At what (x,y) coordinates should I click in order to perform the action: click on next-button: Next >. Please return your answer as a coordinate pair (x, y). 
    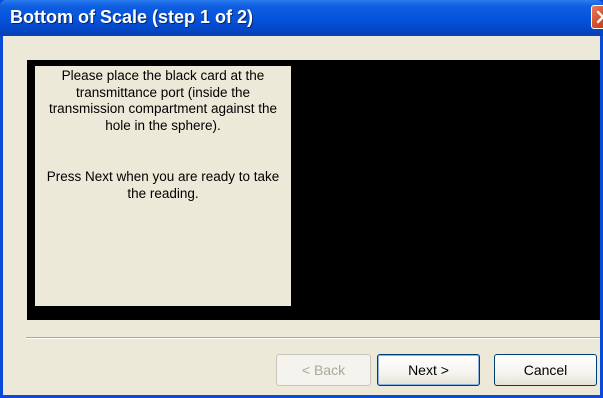
    Looking at the image, I should click on (428, 370).